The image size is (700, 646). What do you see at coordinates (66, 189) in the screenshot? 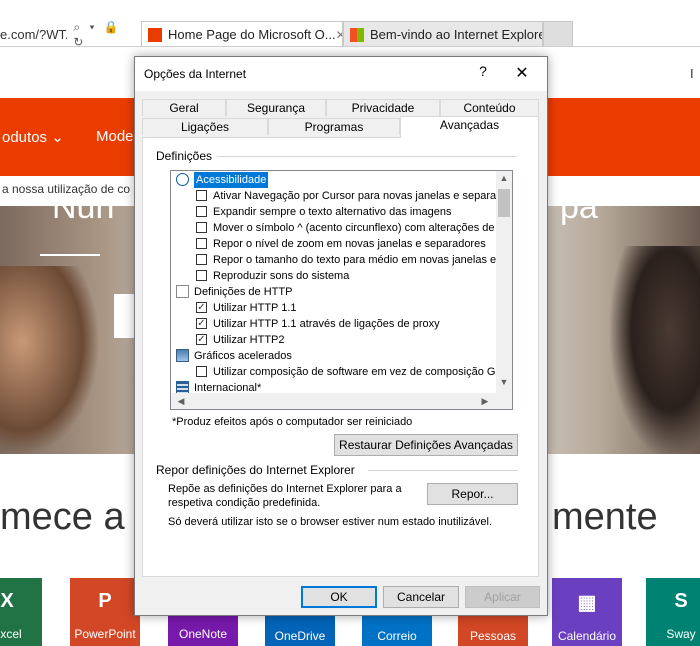
I see `cookie-text: a nossa utilização de co` at bounding box center [66, 189].